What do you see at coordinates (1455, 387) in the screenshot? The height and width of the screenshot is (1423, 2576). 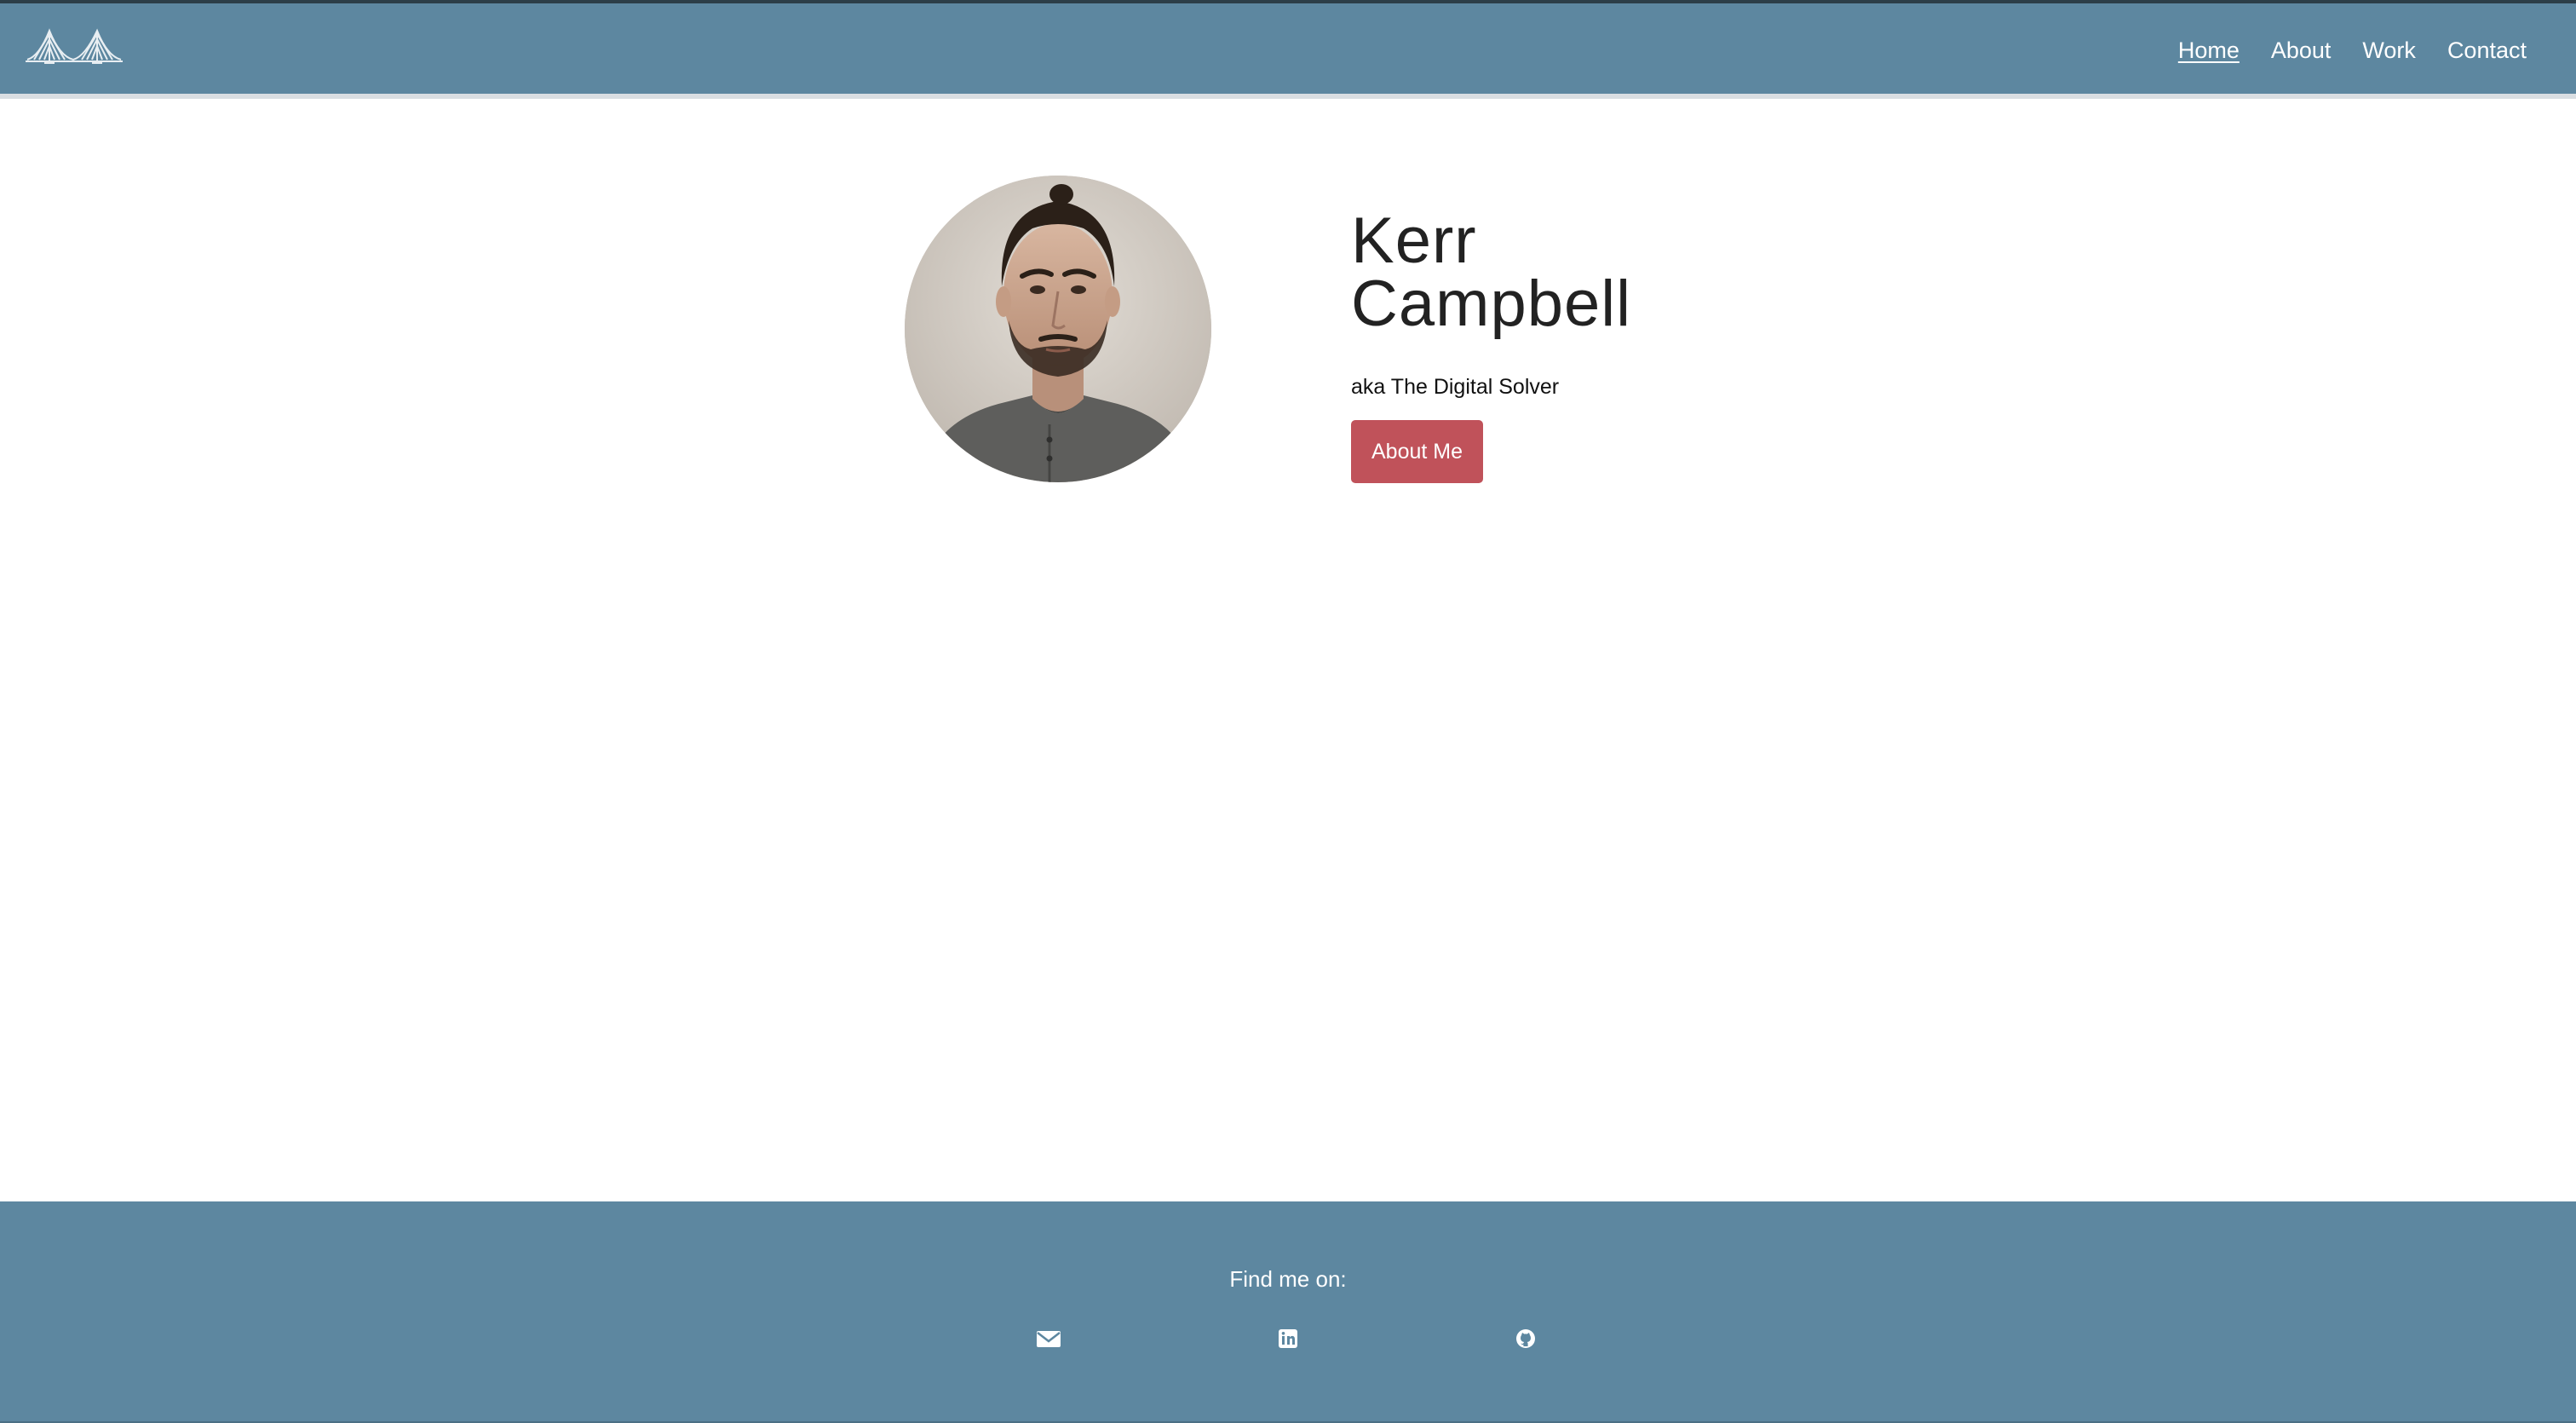 I see `hero-tagline: aka The Digital Solver` at bounding box center [1455, 387].